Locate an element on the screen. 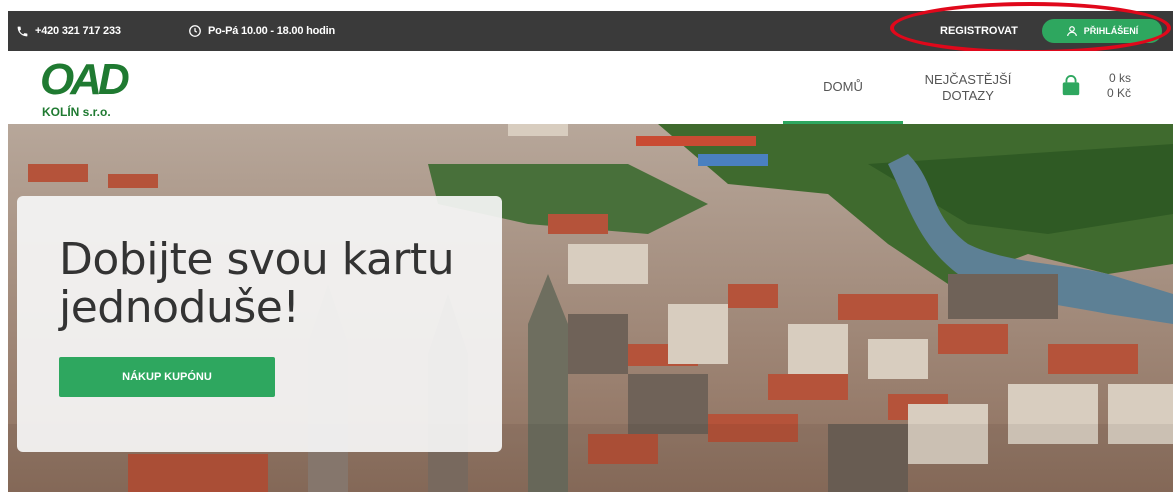  nav-faq-line1: NEJČASTĚJŠÍ is located at coordinates (968, 79).